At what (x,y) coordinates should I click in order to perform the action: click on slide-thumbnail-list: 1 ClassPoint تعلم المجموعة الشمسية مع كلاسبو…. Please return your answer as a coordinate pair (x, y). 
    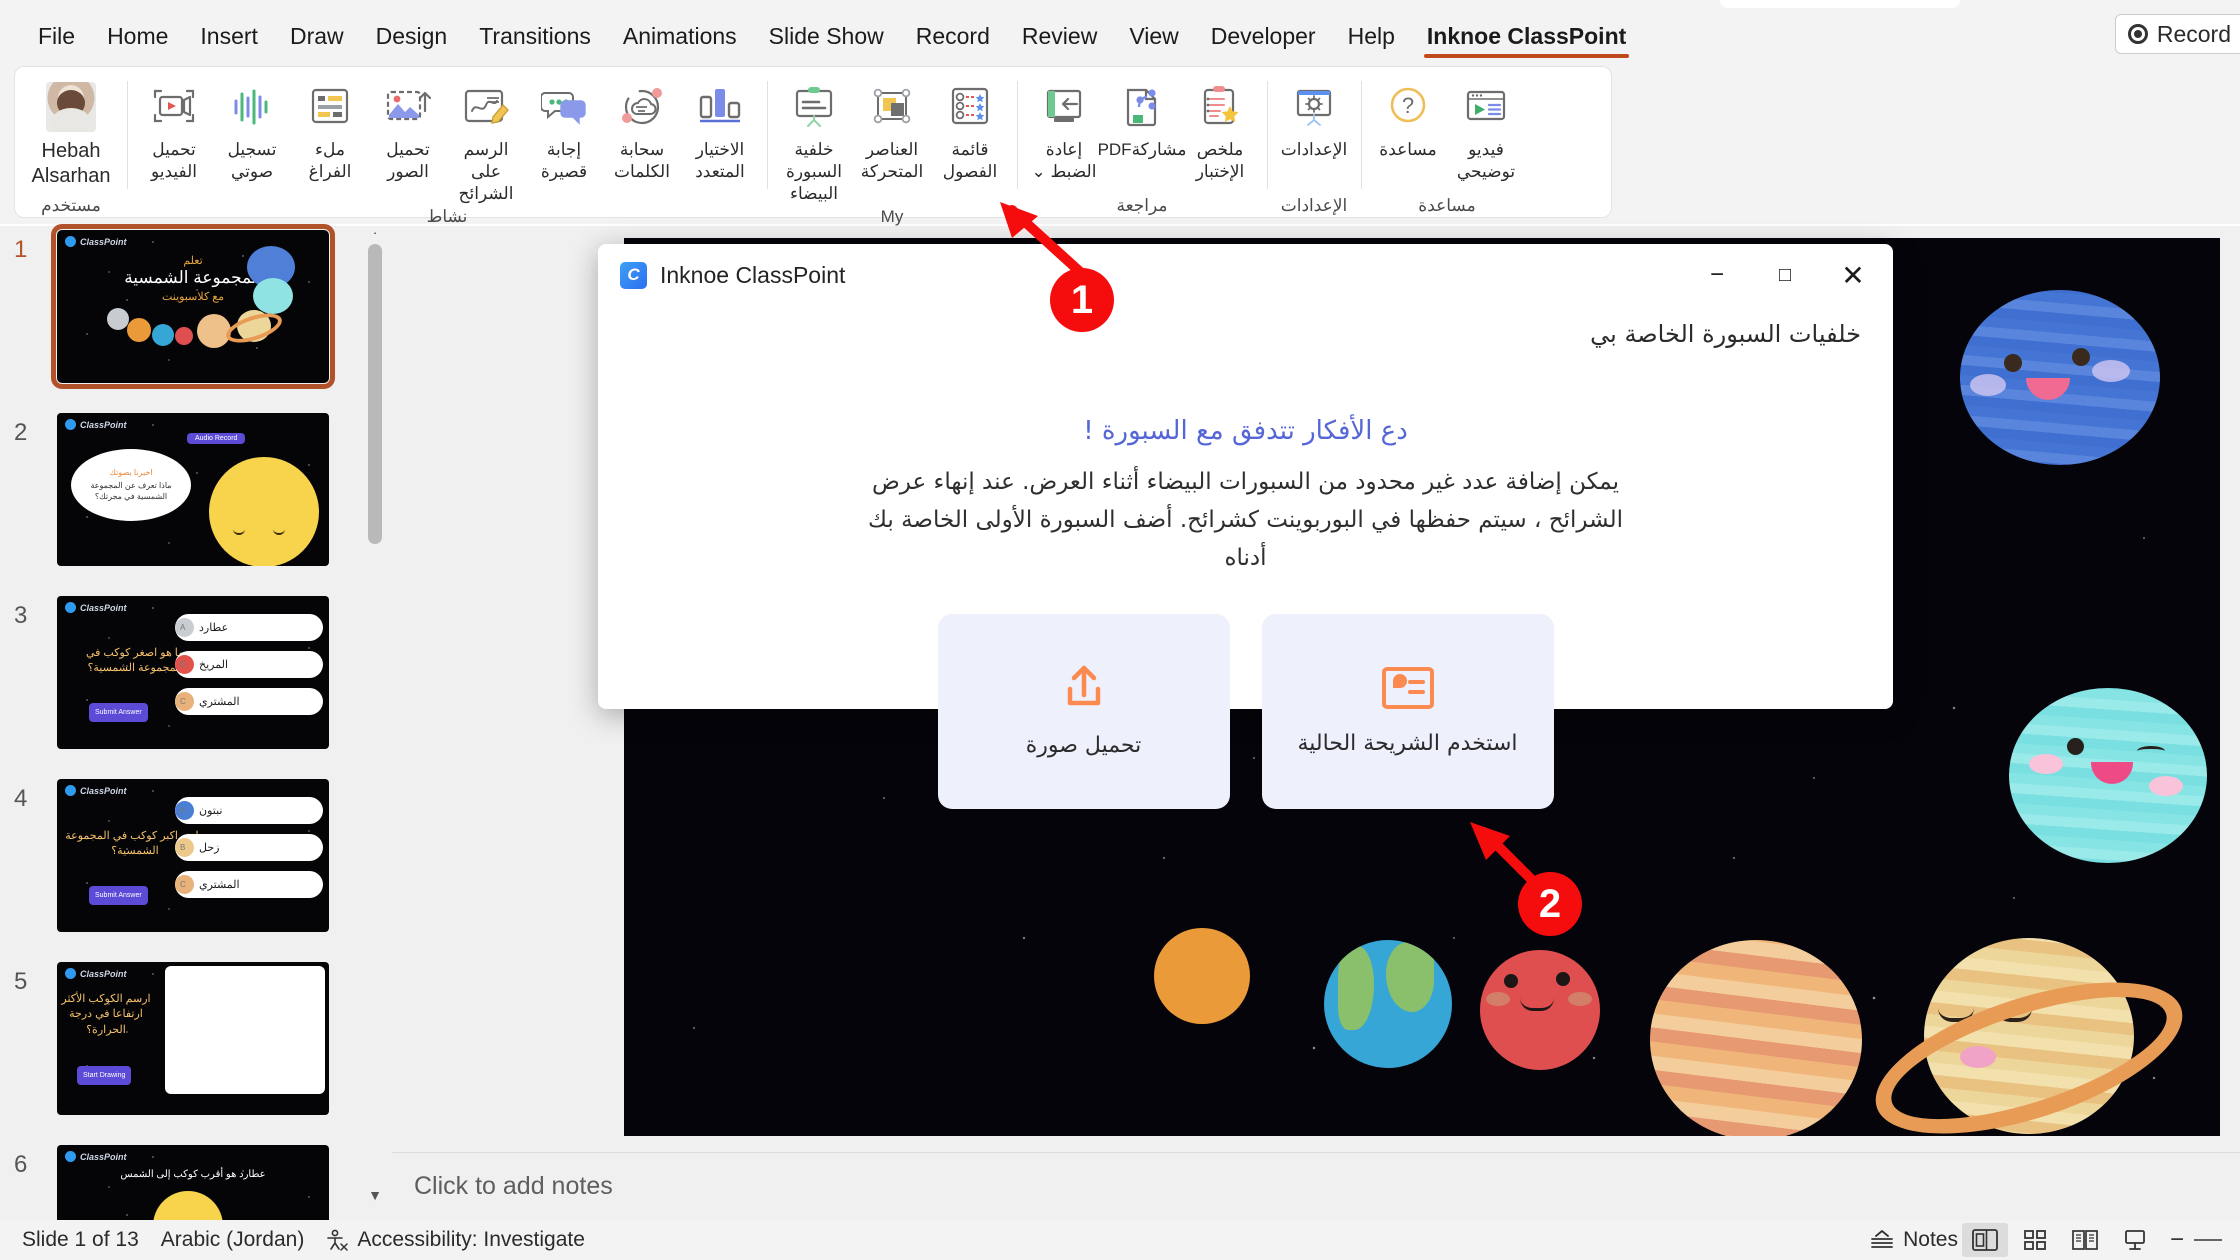
    Looking at the image, I should click on (196, 742).